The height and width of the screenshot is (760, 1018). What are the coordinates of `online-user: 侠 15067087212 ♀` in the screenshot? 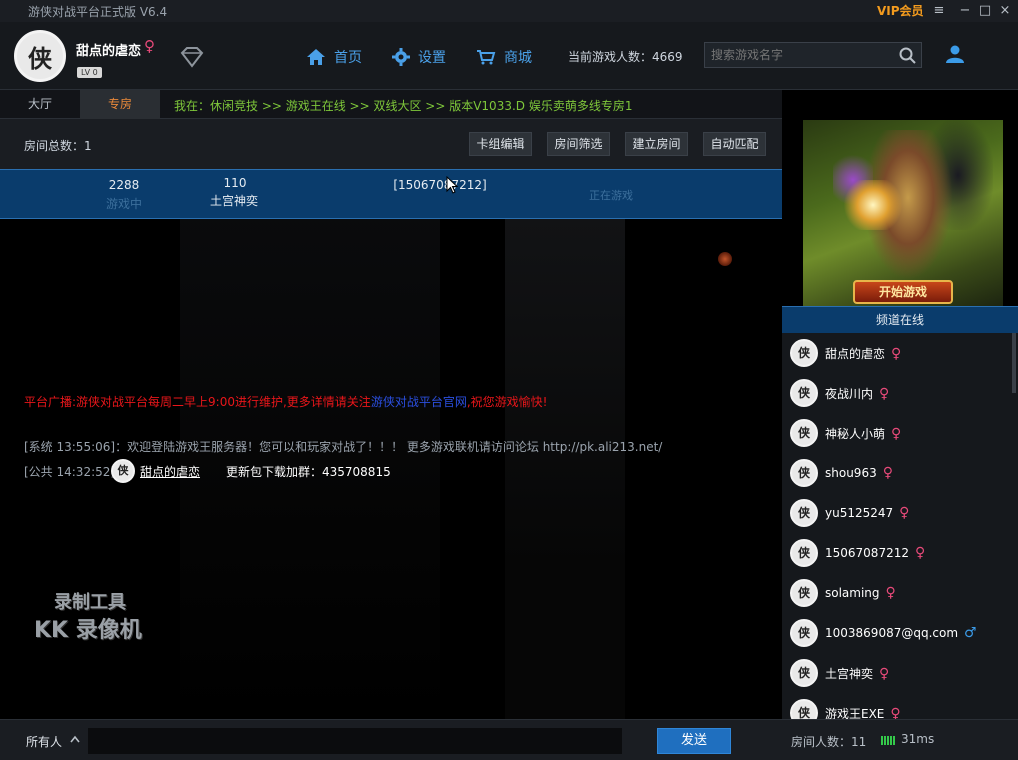 It's located at (900, 554).